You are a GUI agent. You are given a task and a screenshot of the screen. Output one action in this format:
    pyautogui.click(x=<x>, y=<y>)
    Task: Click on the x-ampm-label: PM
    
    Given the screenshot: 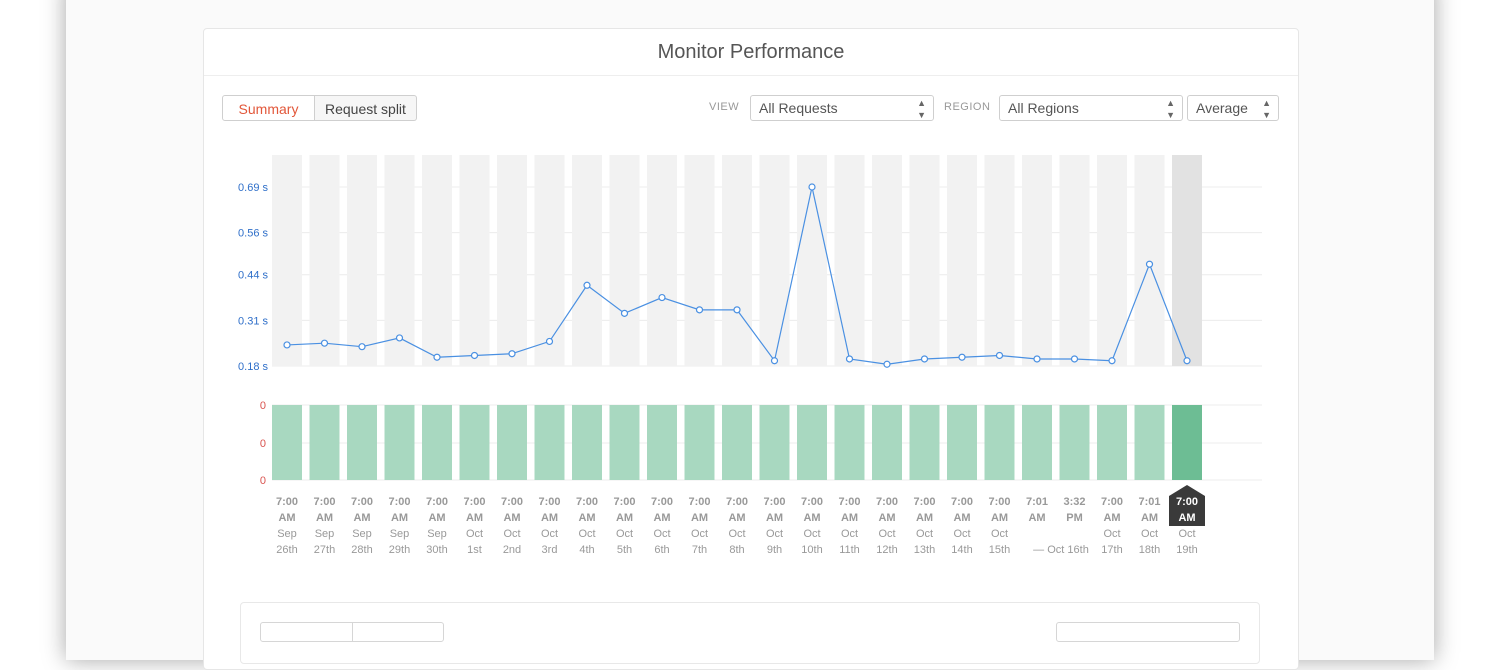 What is the action you would take?
    pyautogui.click(x=1074, y=518)
    